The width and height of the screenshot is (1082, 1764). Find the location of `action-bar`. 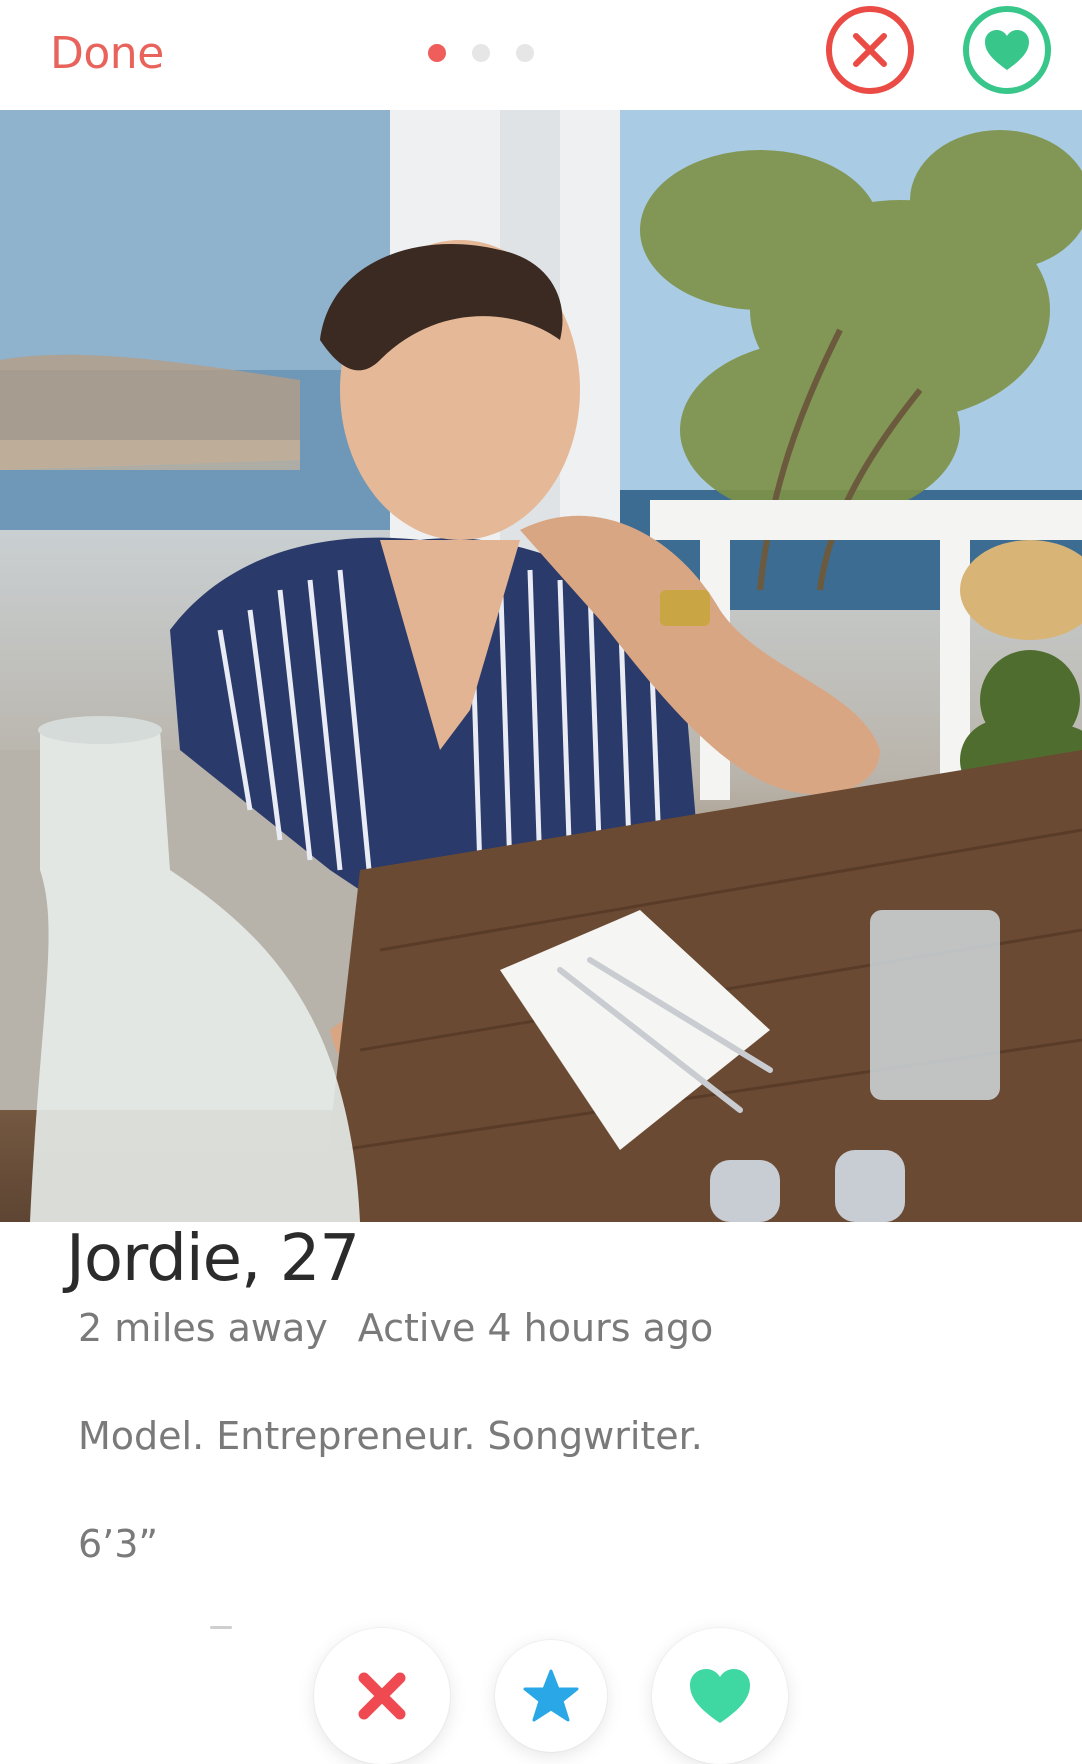

action-bar is located at coordinates (541, 1696).